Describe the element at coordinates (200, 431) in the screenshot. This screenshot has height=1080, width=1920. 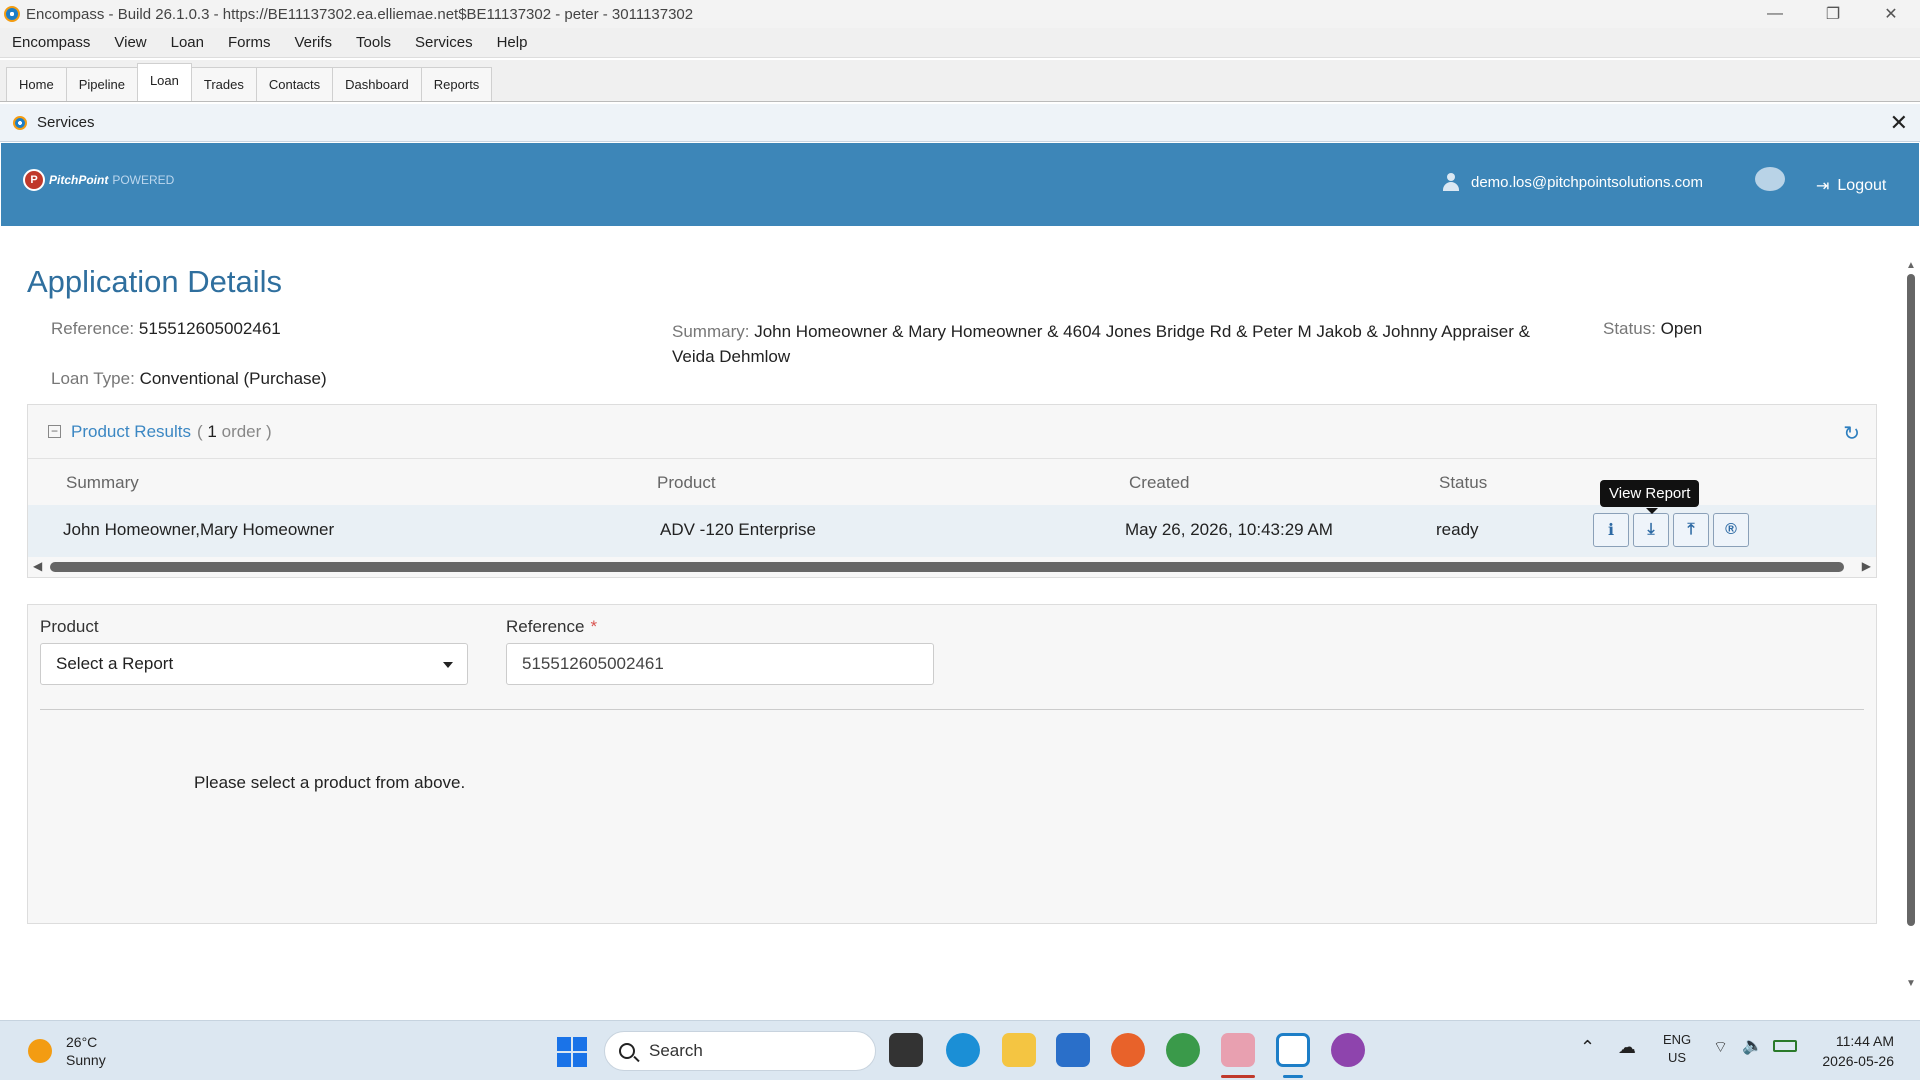
I see `order-count-open: (` at that location.